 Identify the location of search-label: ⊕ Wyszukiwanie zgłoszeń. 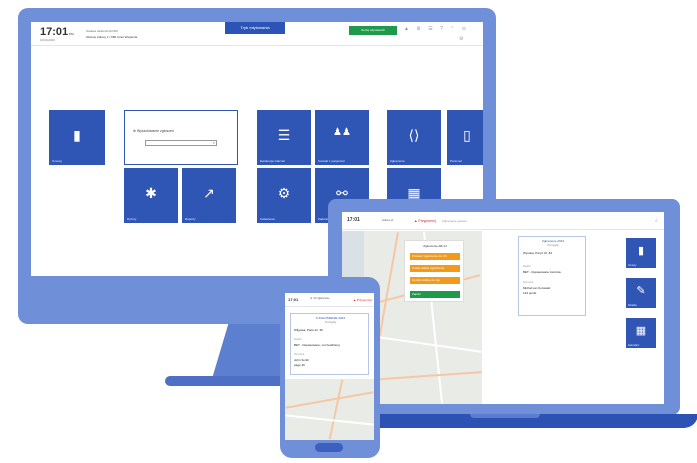
(153, 131).